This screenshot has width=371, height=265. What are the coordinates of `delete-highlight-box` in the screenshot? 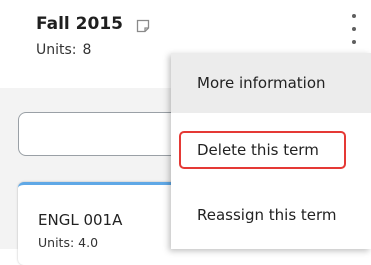 It's located at (262, 150).